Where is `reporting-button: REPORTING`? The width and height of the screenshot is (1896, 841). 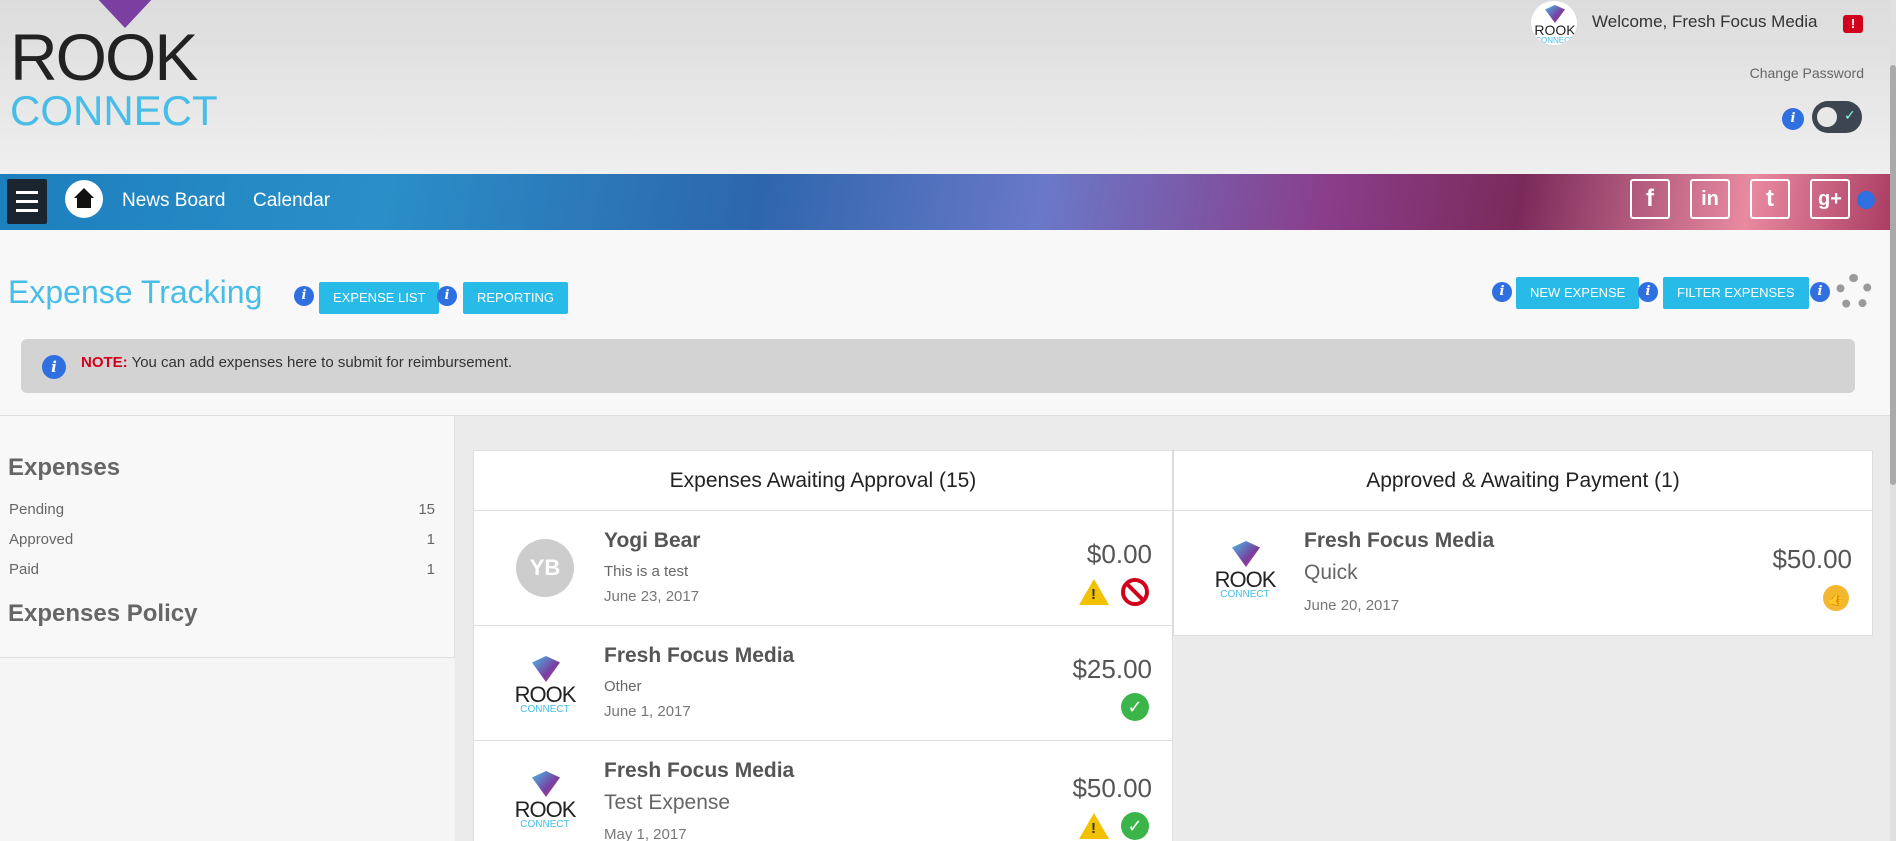 reporting-button: REPORTING is located at coordinates (516, 298).